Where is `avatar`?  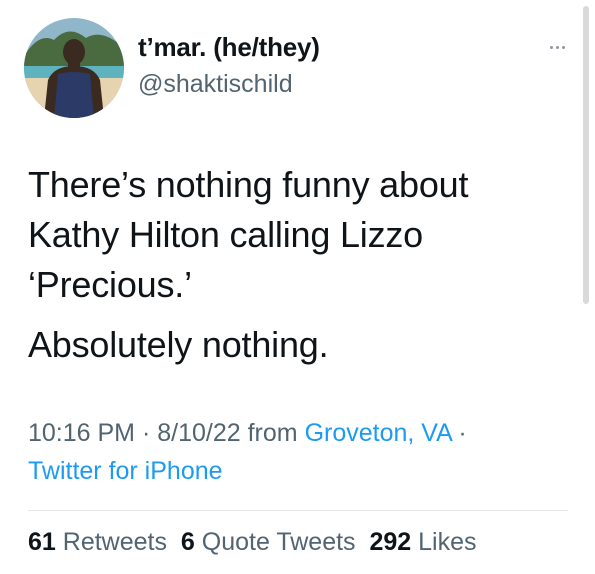 avatar is located at coordinates (74, 68).